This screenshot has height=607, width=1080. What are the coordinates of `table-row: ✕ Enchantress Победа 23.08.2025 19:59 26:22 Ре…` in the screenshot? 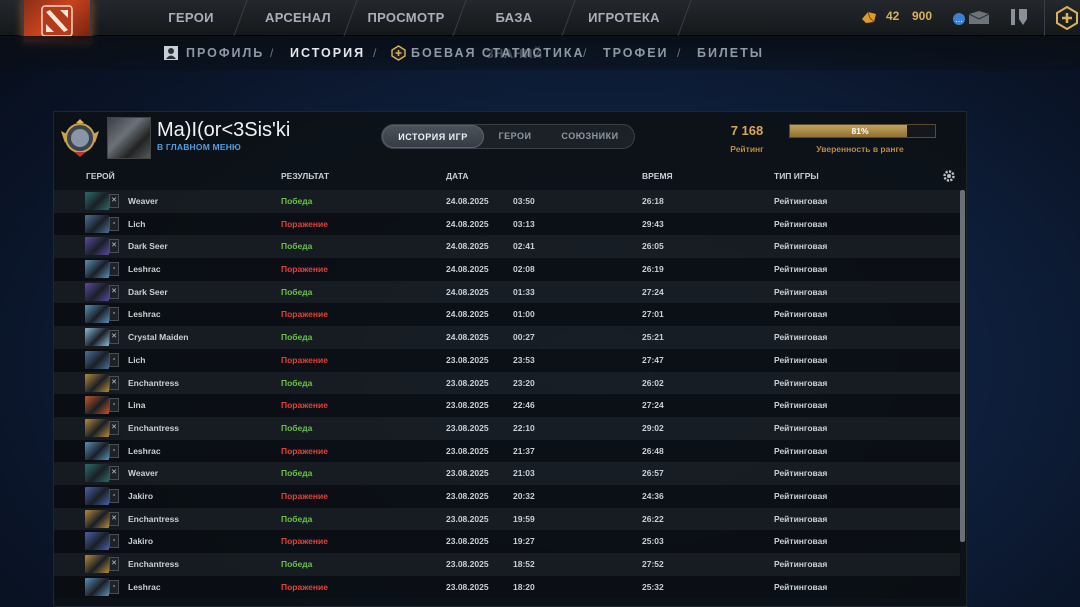 It's located at (507, 519).